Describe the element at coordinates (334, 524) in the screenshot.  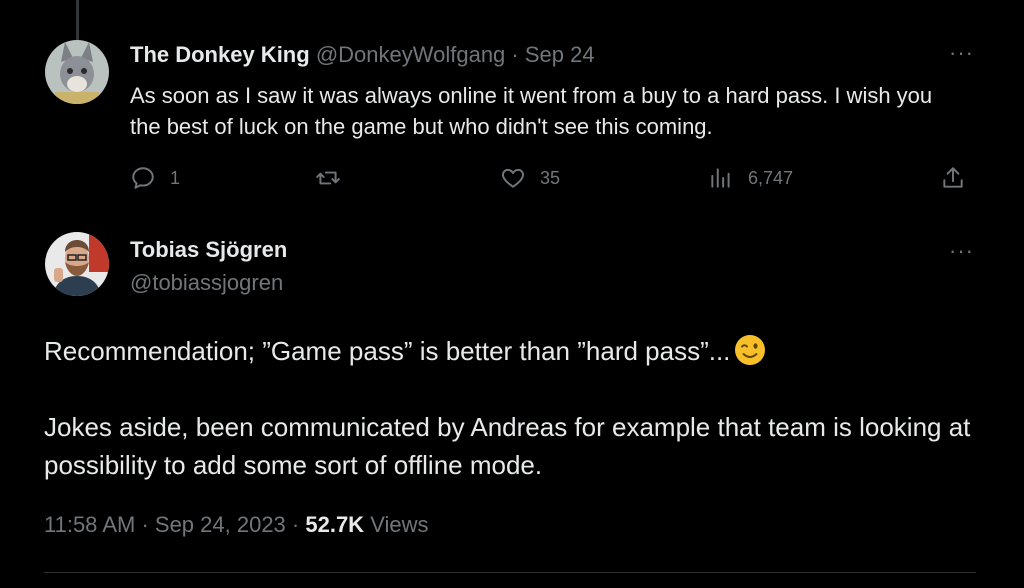
I see `views-count: 52.7K` at that location.